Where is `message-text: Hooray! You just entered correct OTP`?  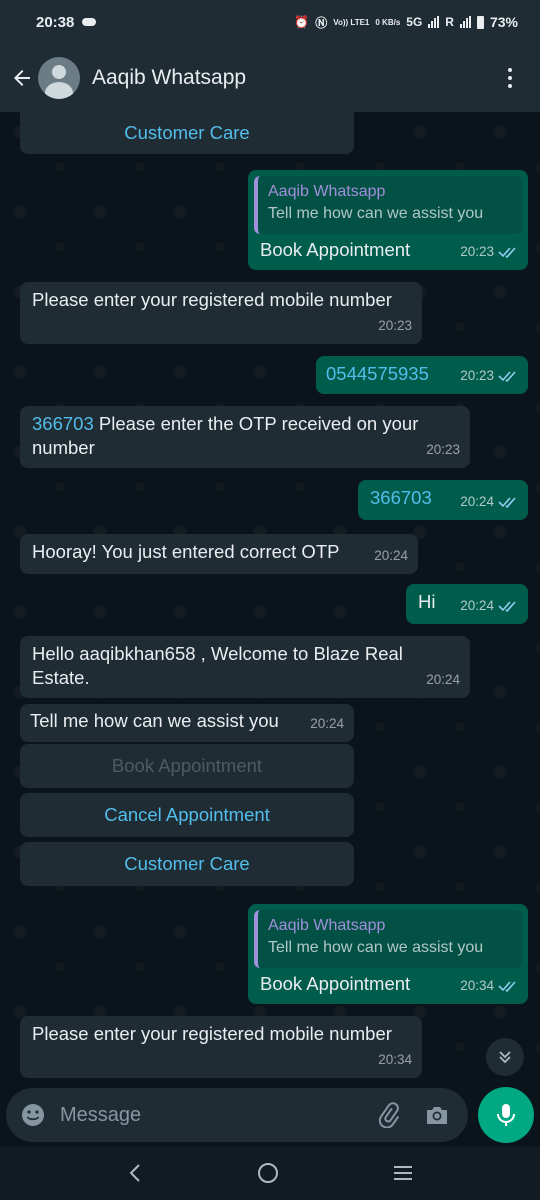 message-text: Hooray! You just entered correct OTP is located at coordinates (186, 551).